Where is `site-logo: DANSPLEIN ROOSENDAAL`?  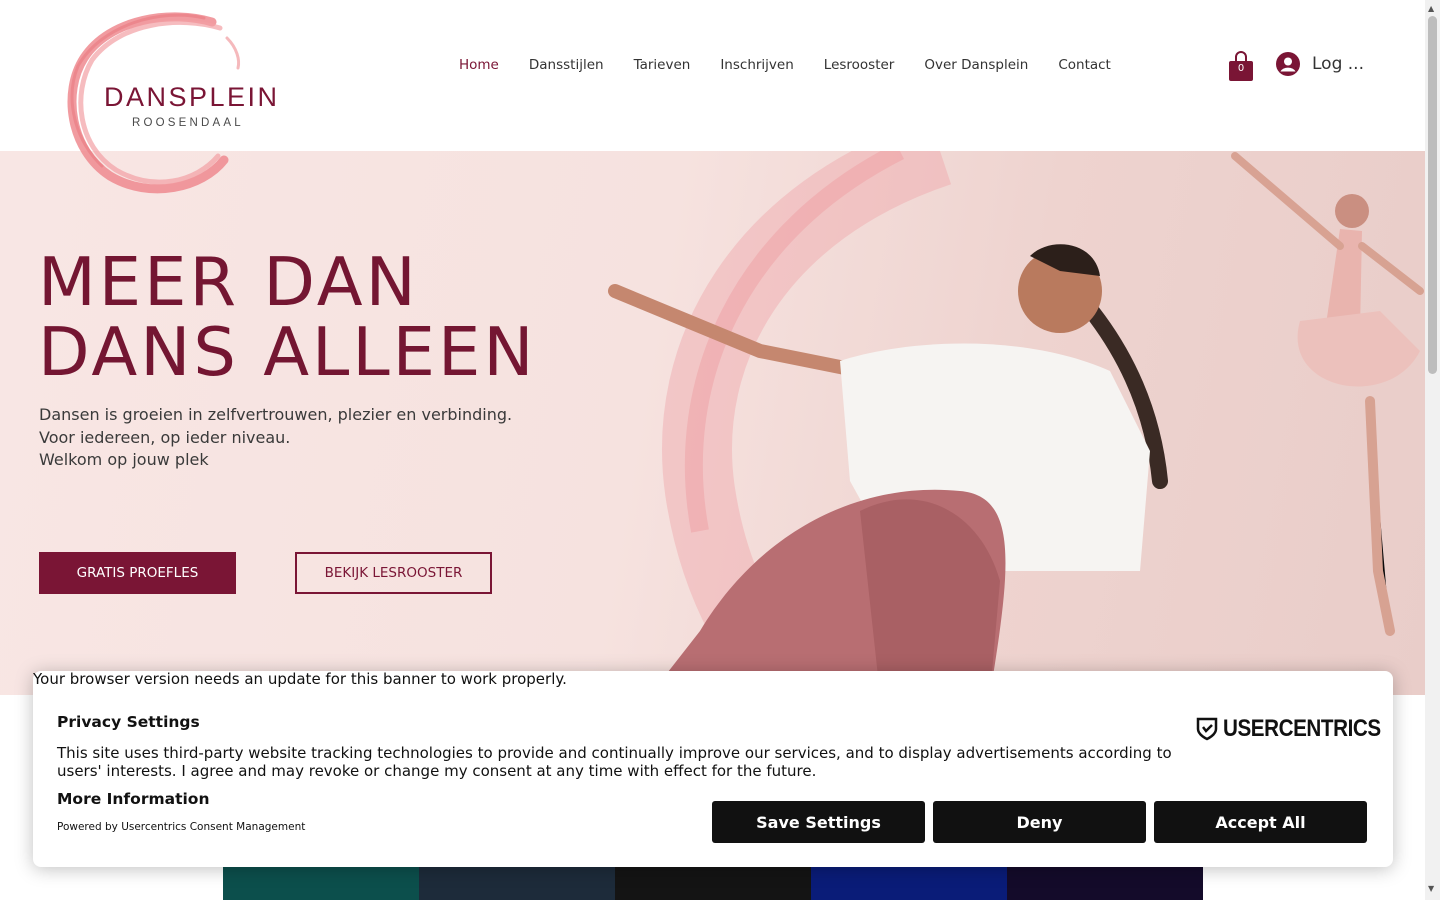 site-logo: DANSPLEIN ROOSENDAAL is located at coordinates (172, 103).